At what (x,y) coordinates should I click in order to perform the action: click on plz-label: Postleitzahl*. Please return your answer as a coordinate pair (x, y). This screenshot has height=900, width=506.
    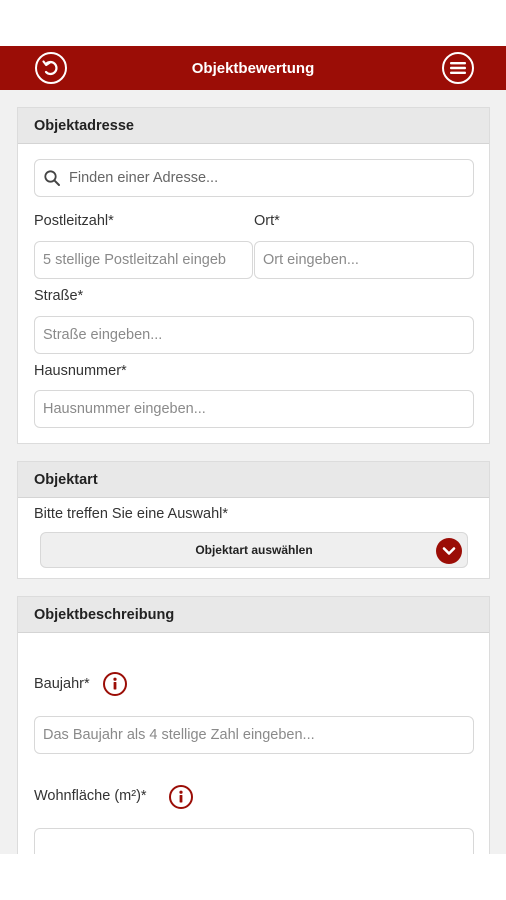
    Looking at the image, I should click on (74, 221).